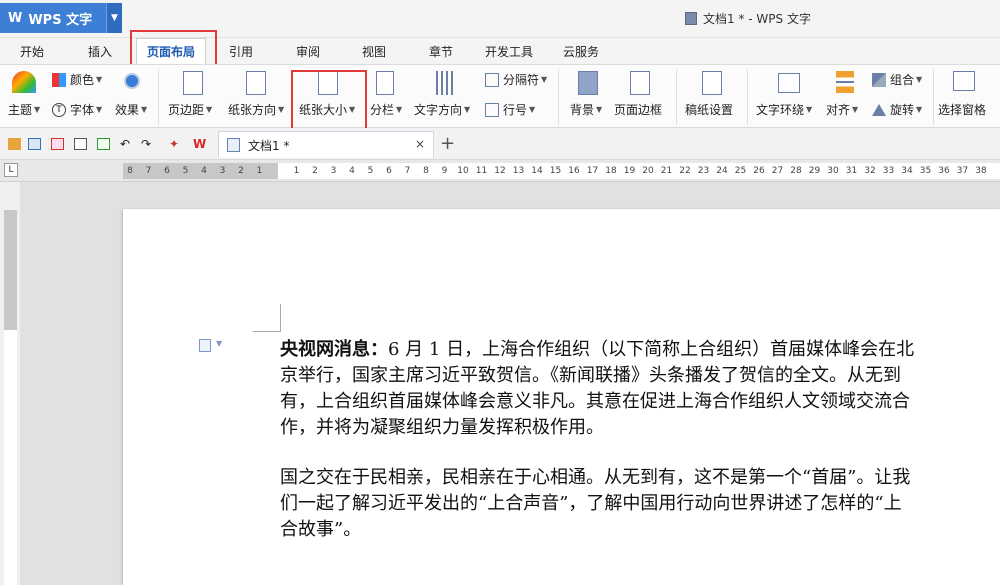  I want to click on margin-icon, so click(193, 83).